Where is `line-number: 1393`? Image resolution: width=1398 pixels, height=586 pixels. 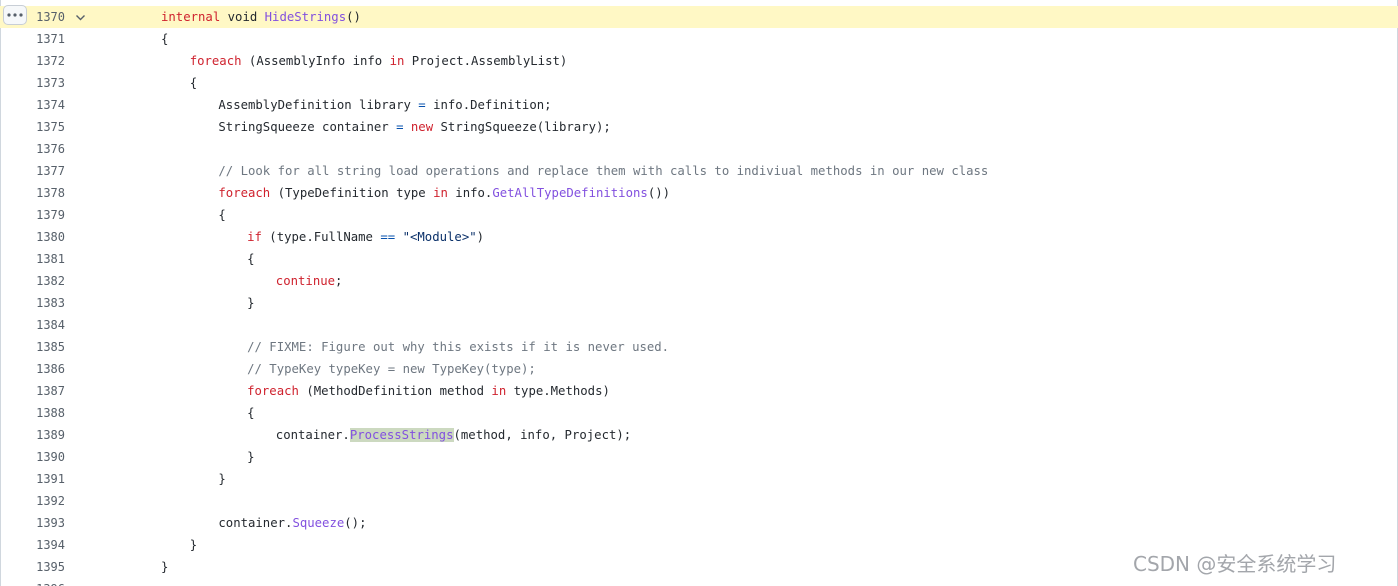 line-number: 1393 is located at coordinates (50, 523).